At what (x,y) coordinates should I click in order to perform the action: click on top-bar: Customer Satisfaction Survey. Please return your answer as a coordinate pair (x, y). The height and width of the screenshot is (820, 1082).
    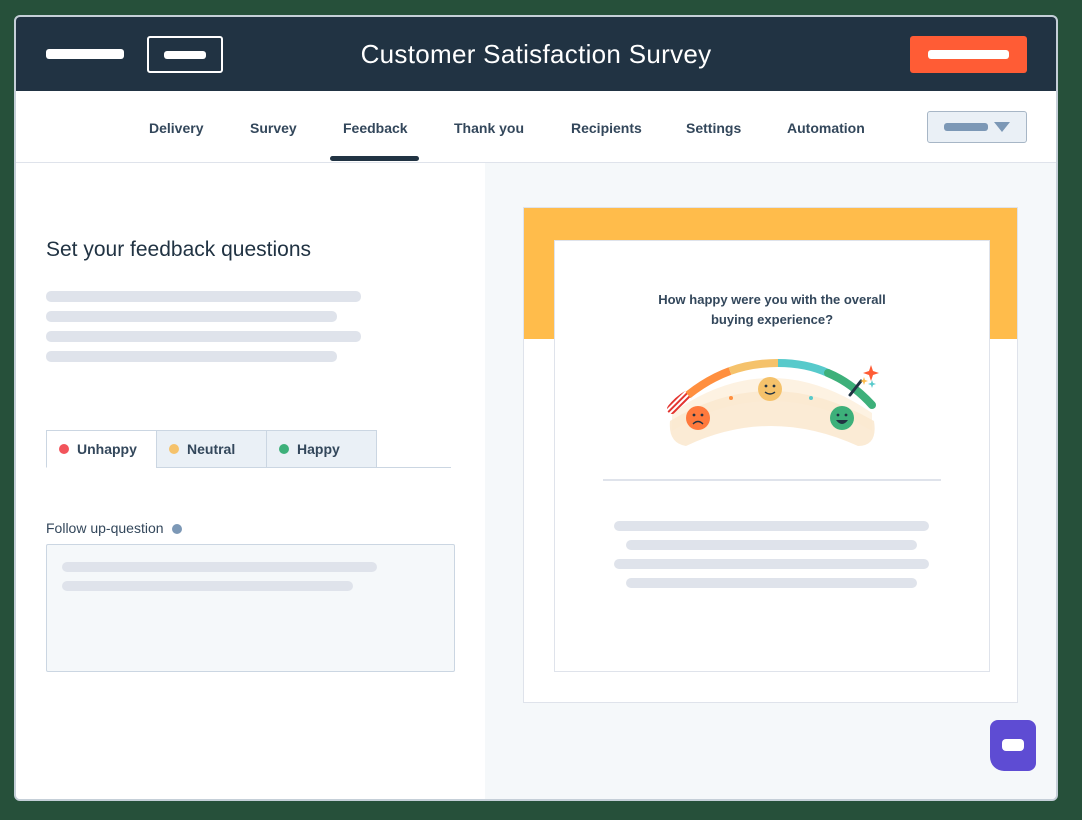
    Looking at the image, I should click on (536, 54).